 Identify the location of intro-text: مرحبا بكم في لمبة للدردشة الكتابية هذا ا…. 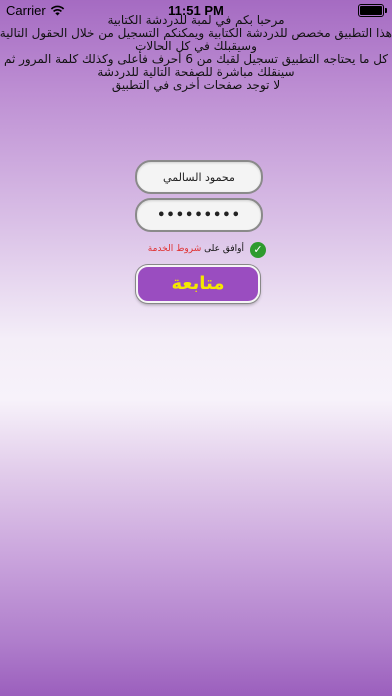
(196, 53).